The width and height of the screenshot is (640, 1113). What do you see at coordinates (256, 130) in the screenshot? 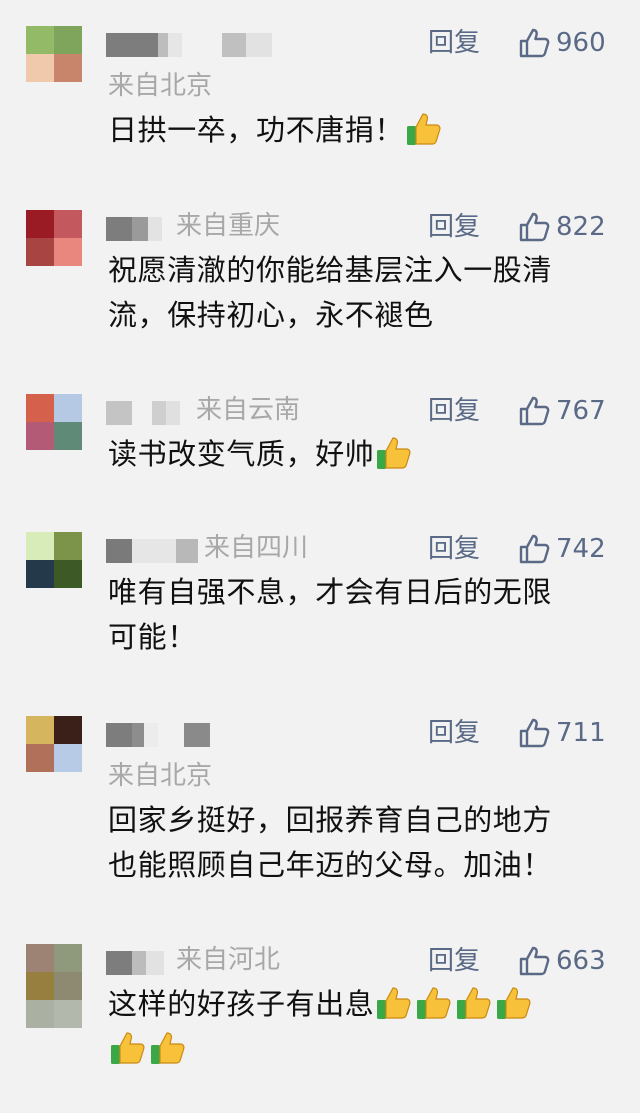
I see `comment-line: 日拱一卒，功不唐捐！` at bounding box center [256, 130].